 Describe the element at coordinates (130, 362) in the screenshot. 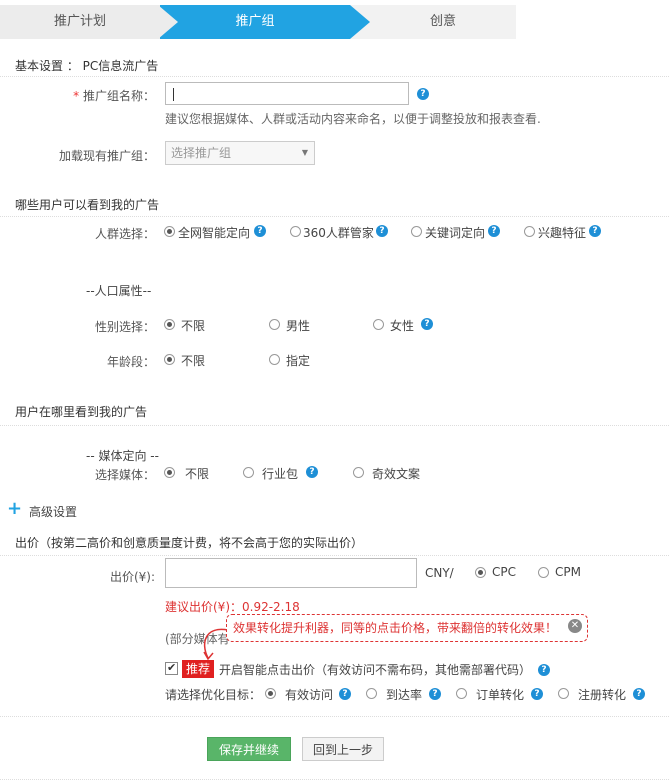

I see `age-label: 年龄段：` at that location.